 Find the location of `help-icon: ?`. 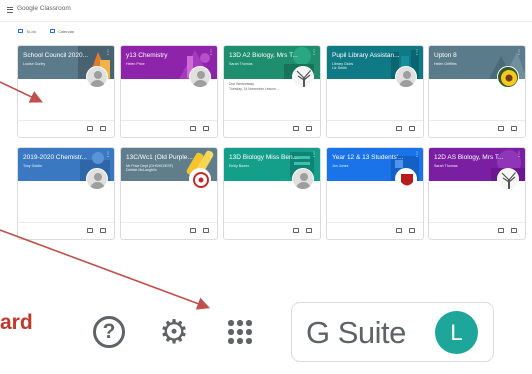

help-icon: ? is located at coordinates (109, 332).